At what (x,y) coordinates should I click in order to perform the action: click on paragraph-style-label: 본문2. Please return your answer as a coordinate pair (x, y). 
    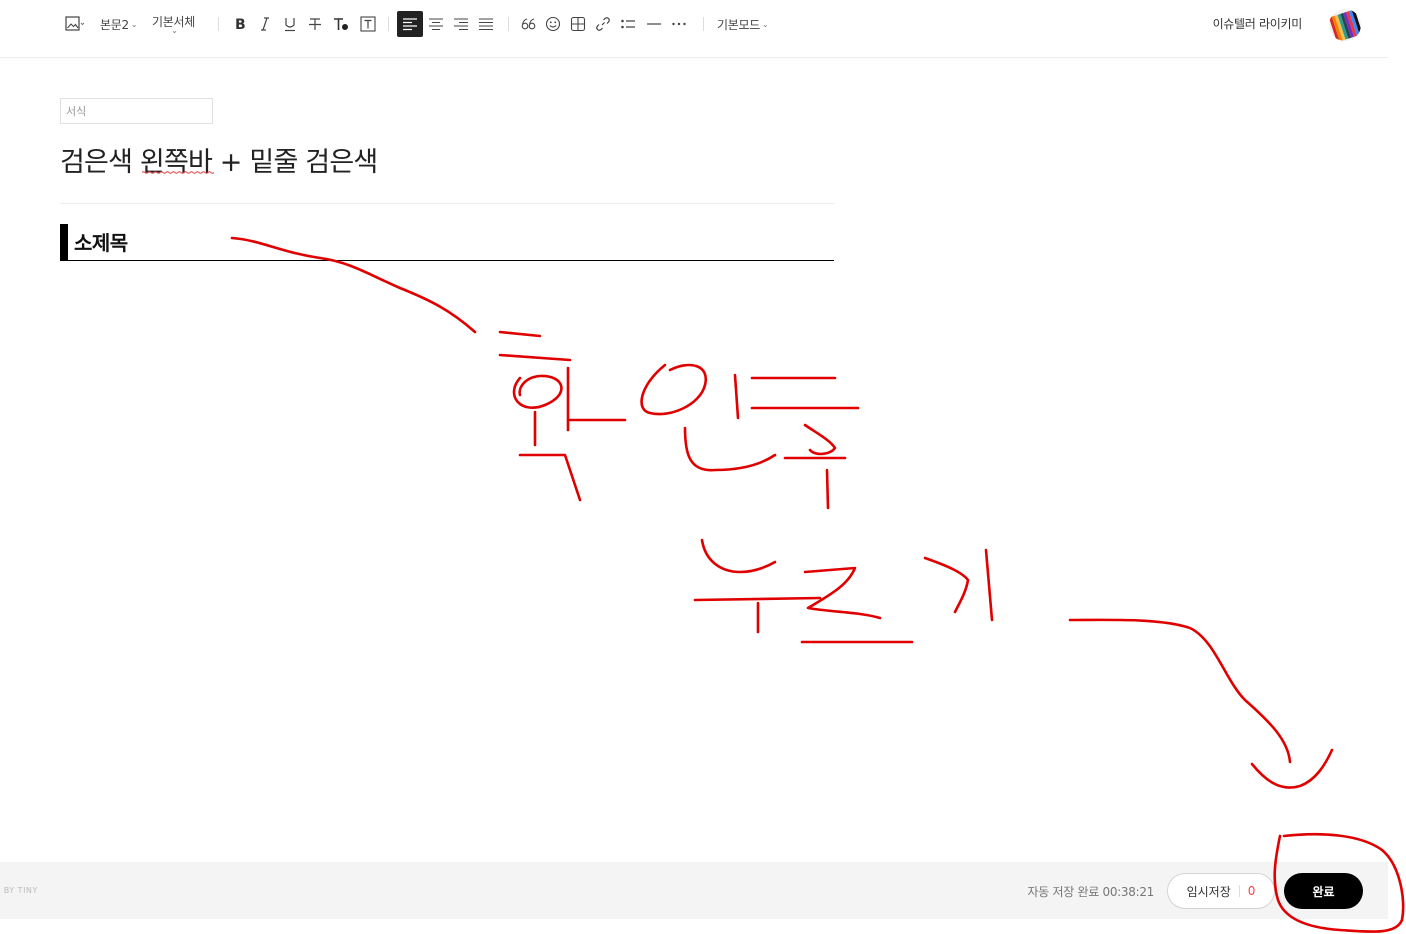
    Looking at the image, I should click on (114, 24).